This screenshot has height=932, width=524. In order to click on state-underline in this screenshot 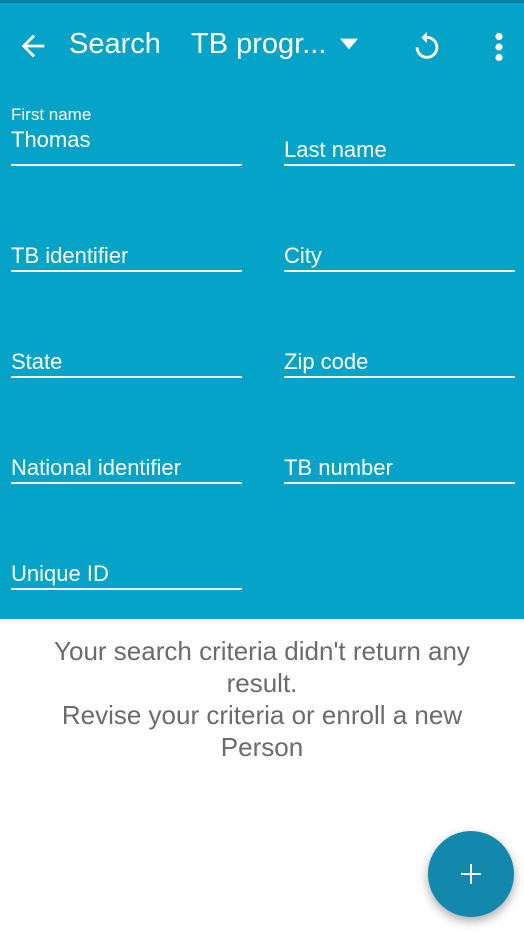, I will do `click(126, 377)`.